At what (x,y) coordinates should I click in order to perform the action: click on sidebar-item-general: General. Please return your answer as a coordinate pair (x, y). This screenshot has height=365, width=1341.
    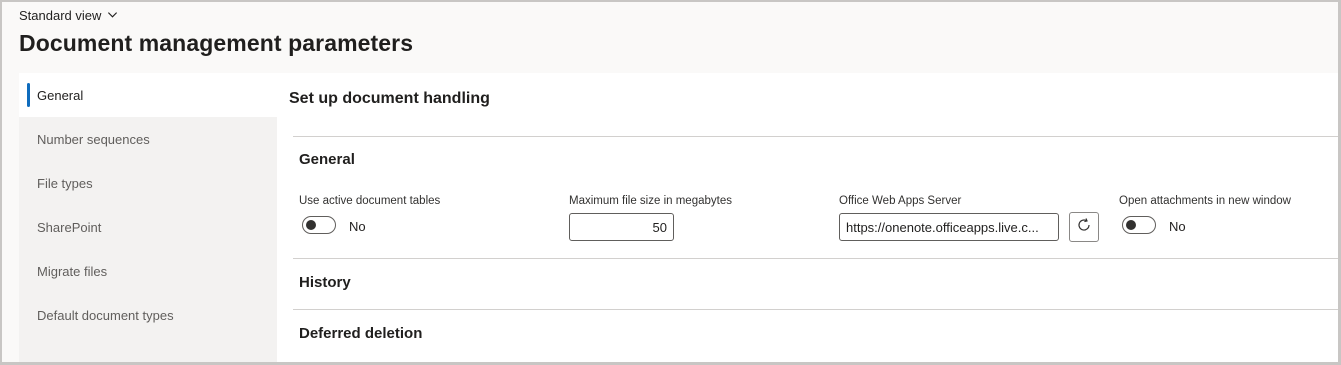
    Looking at the image, I should click on (148, 95).